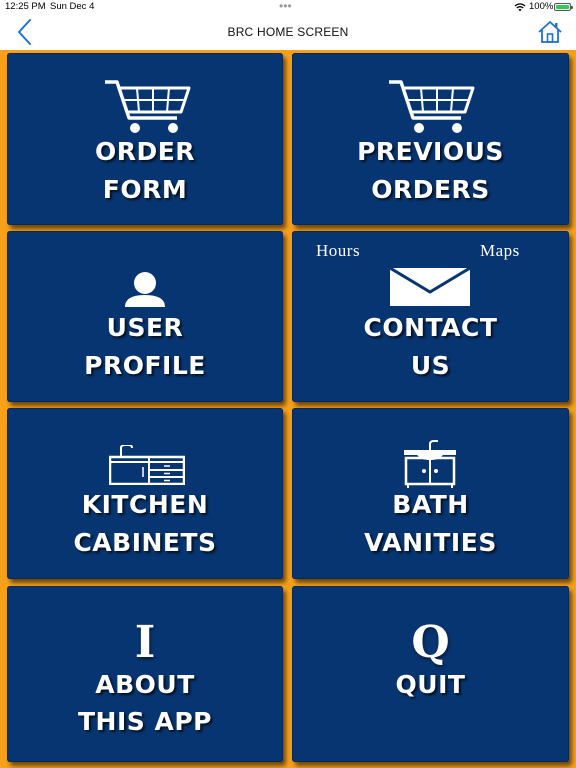 This screenshot has height=768, width=576. I want to click on contact-us-button: Hours Maps CONTACT US, so click(430, 316).